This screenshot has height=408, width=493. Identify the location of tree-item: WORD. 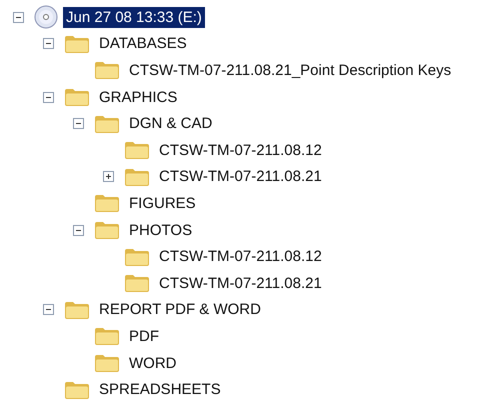
(153, 363).